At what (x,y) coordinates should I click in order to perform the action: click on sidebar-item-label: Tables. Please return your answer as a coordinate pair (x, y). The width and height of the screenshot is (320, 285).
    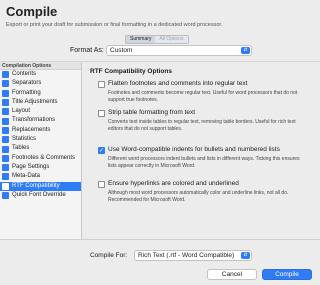
    Looking at the image, I should click on (21, 148).